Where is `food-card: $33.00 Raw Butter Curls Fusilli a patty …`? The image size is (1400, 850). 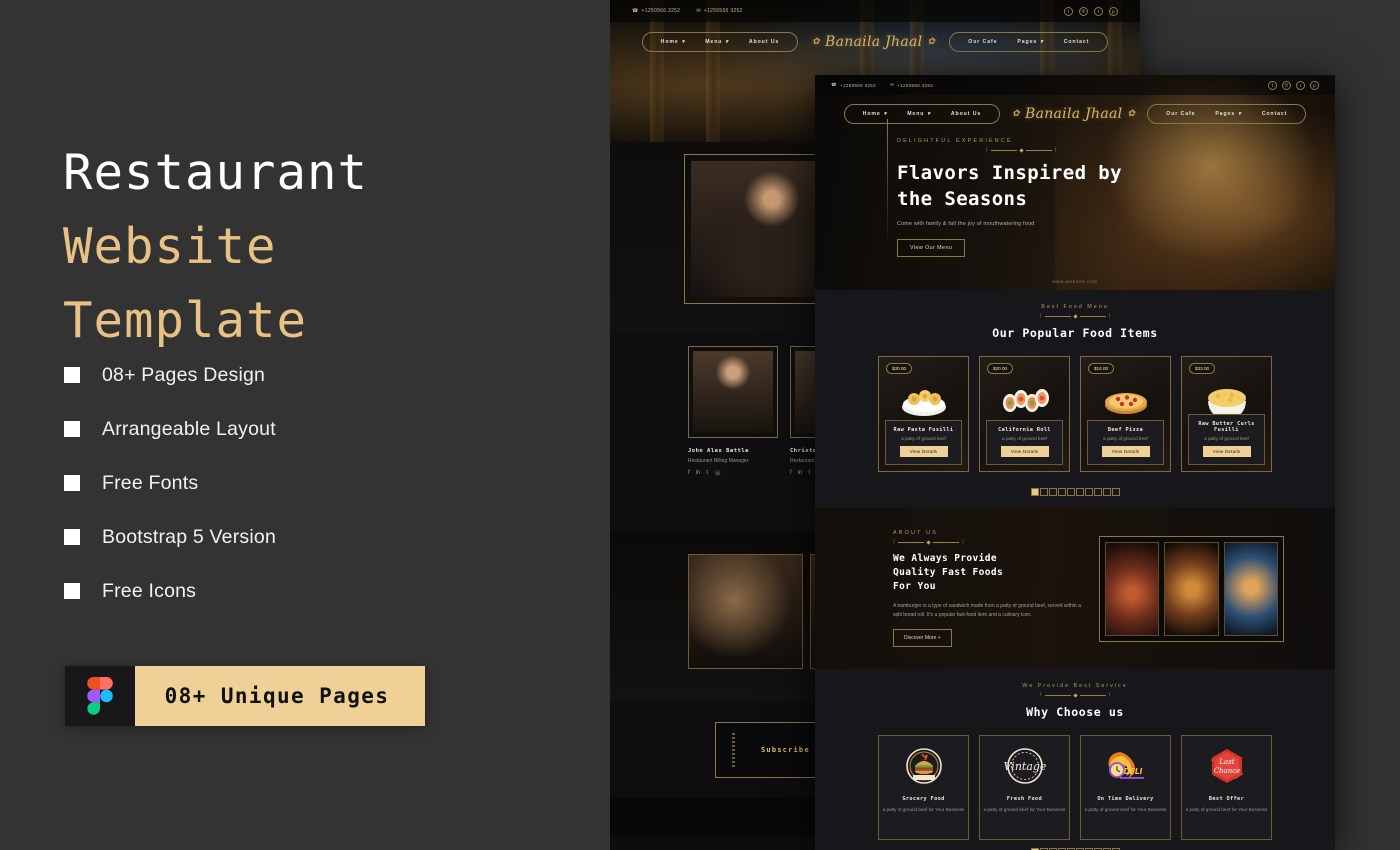
food-card: $33.00 Raw Butter Curls Fusilli a patty … is located at coordinates (1226, 414).